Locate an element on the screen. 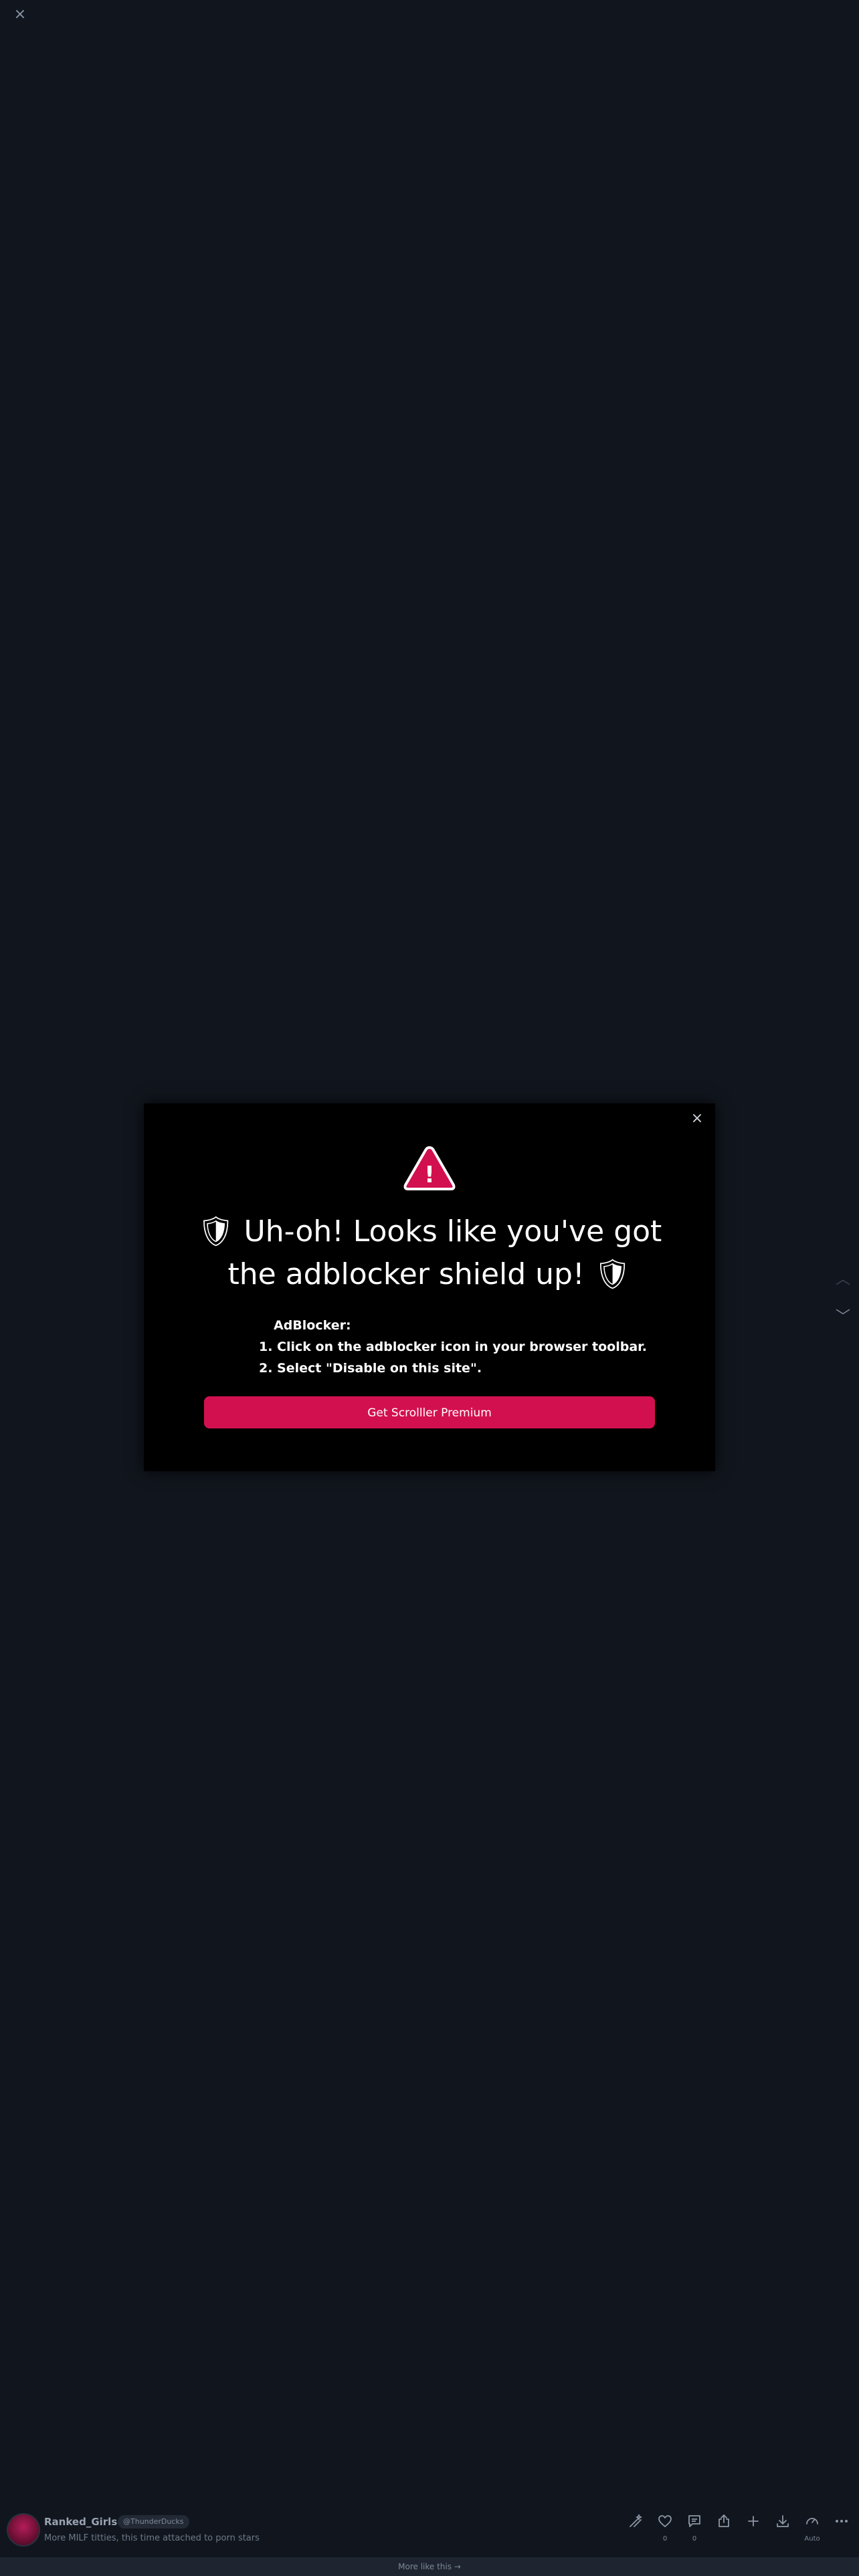 The width and height of the screenshot is (859, 2576). comment-count: 0 is located at coordinates (694, 2539).